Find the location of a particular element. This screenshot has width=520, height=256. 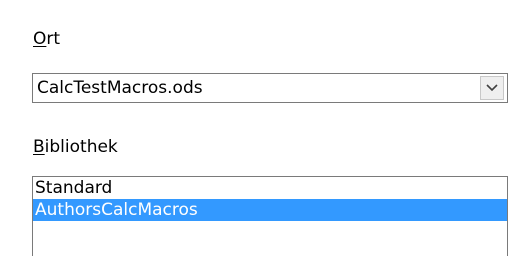

list-item-standard: Standard is located at coordinates (270, 188).